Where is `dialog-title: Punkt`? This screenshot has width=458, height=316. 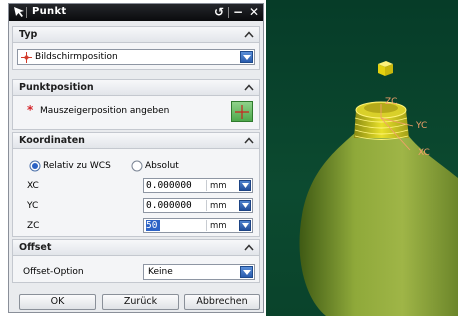 dialog-title: Punkt is located at coordinates (49, 11).